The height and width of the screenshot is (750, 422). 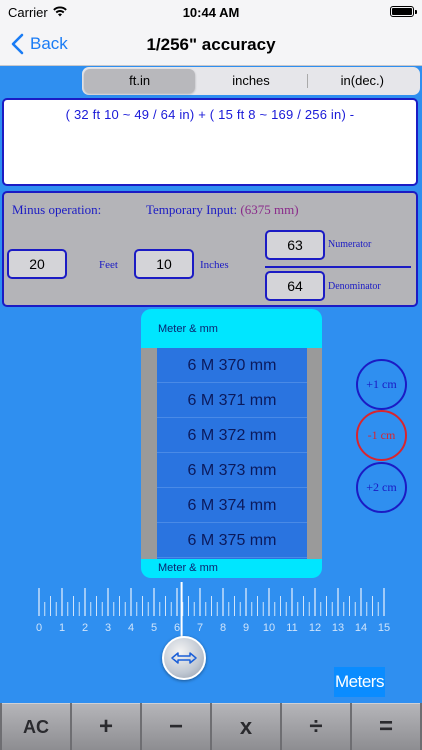 I want to click on divide-key: ÷, so click(x=316, y=726).